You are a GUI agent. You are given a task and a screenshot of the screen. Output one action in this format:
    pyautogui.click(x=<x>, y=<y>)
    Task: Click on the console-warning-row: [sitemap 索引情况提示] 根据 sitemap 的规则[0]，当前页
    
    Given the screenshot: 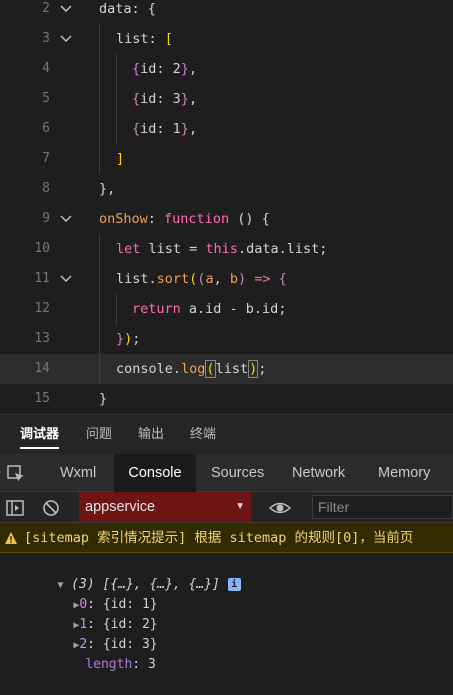 What is the action you would take?
    pyautogui.click(x=226, y=538)
    